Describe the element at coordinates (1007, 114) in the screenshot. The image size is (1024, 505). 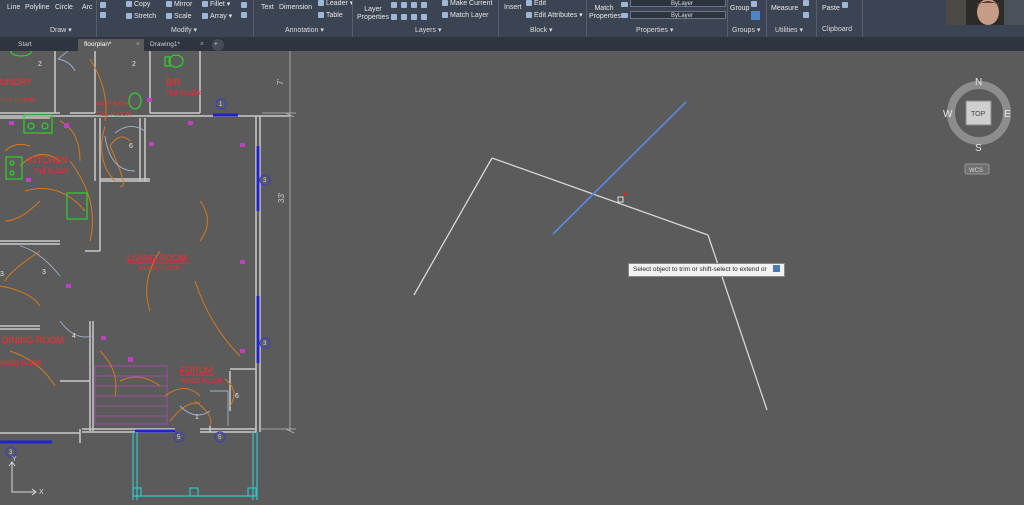
I see `compass-east: E` at that location.